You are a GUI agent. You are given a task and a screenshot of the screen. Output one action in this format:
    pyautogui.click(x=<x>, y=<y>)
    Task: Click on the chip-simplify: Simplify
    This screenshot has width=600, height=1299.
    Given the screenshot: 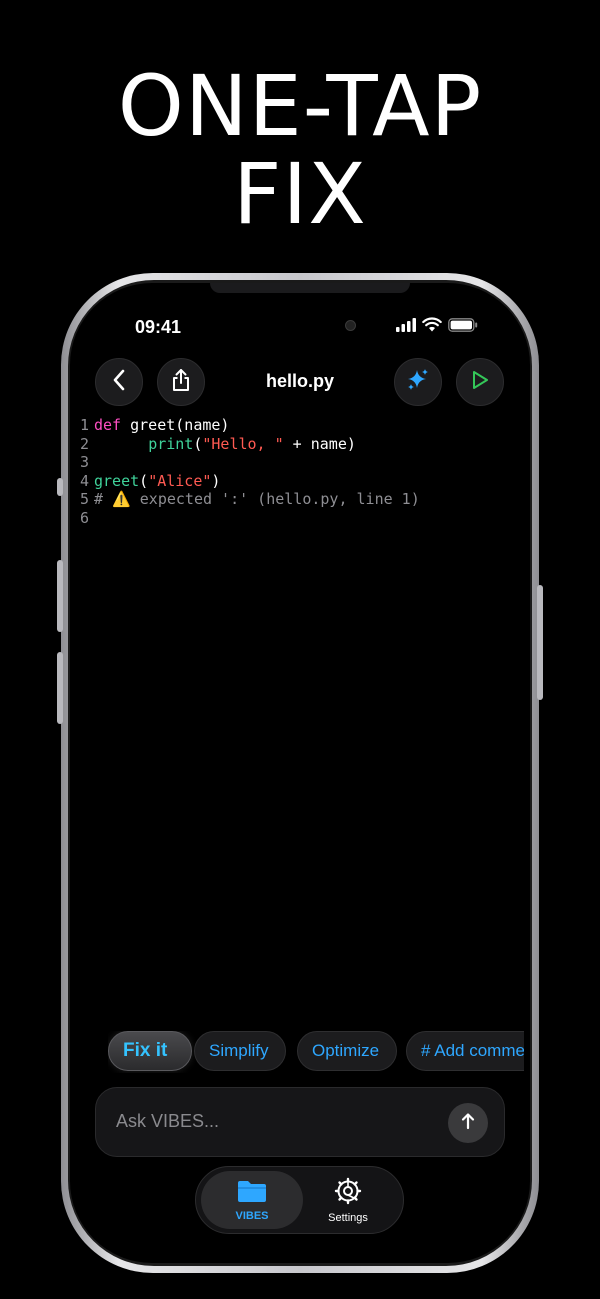 What is the action you would take?
    pyautogui.click(x=240, y=1051)
    